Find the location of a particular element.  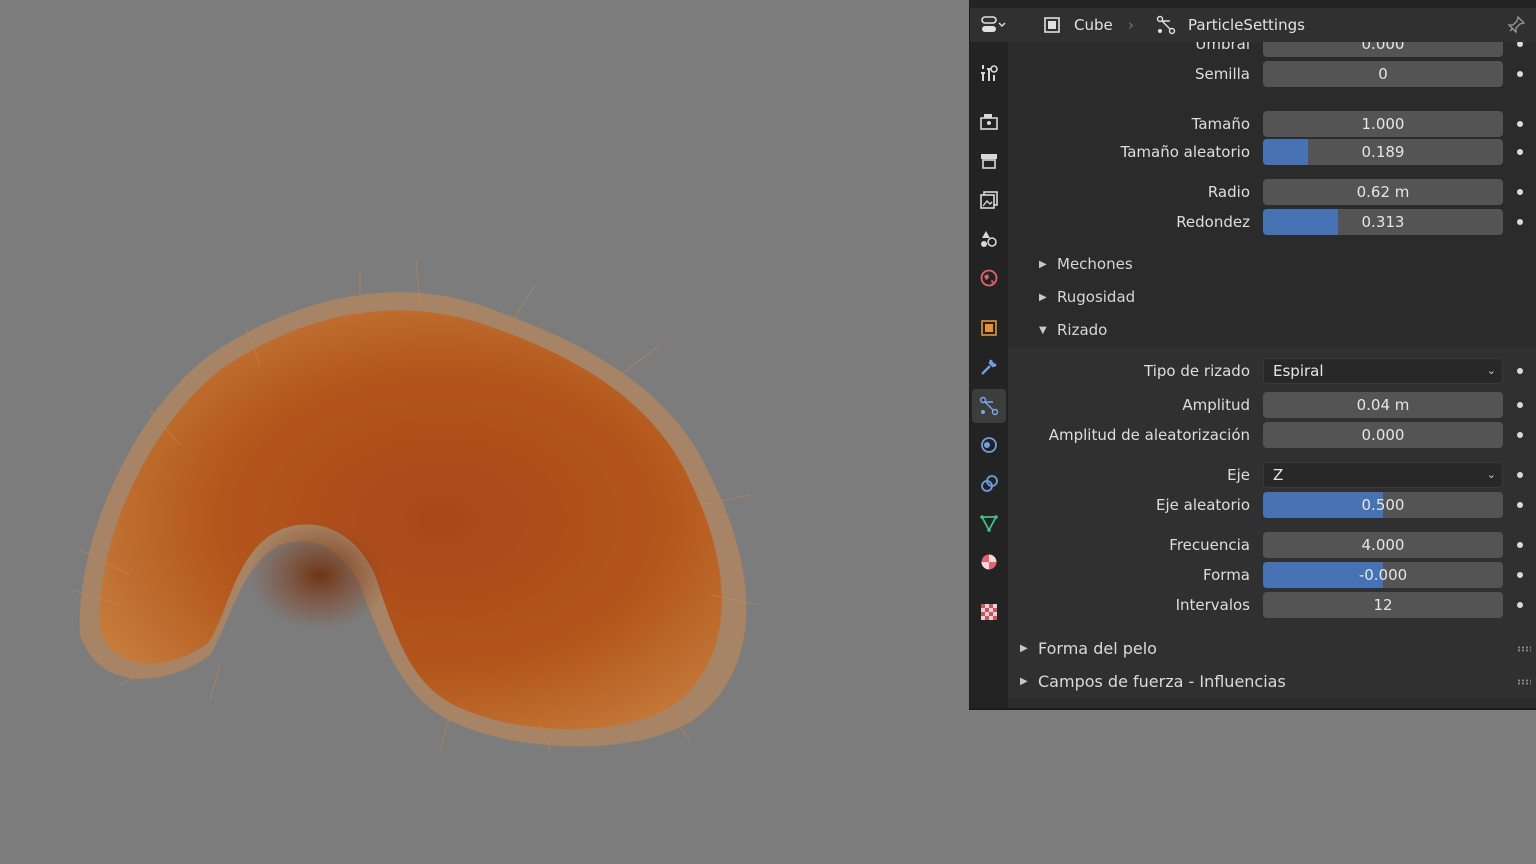

tab-constraints is located at coordinates (989, 484).